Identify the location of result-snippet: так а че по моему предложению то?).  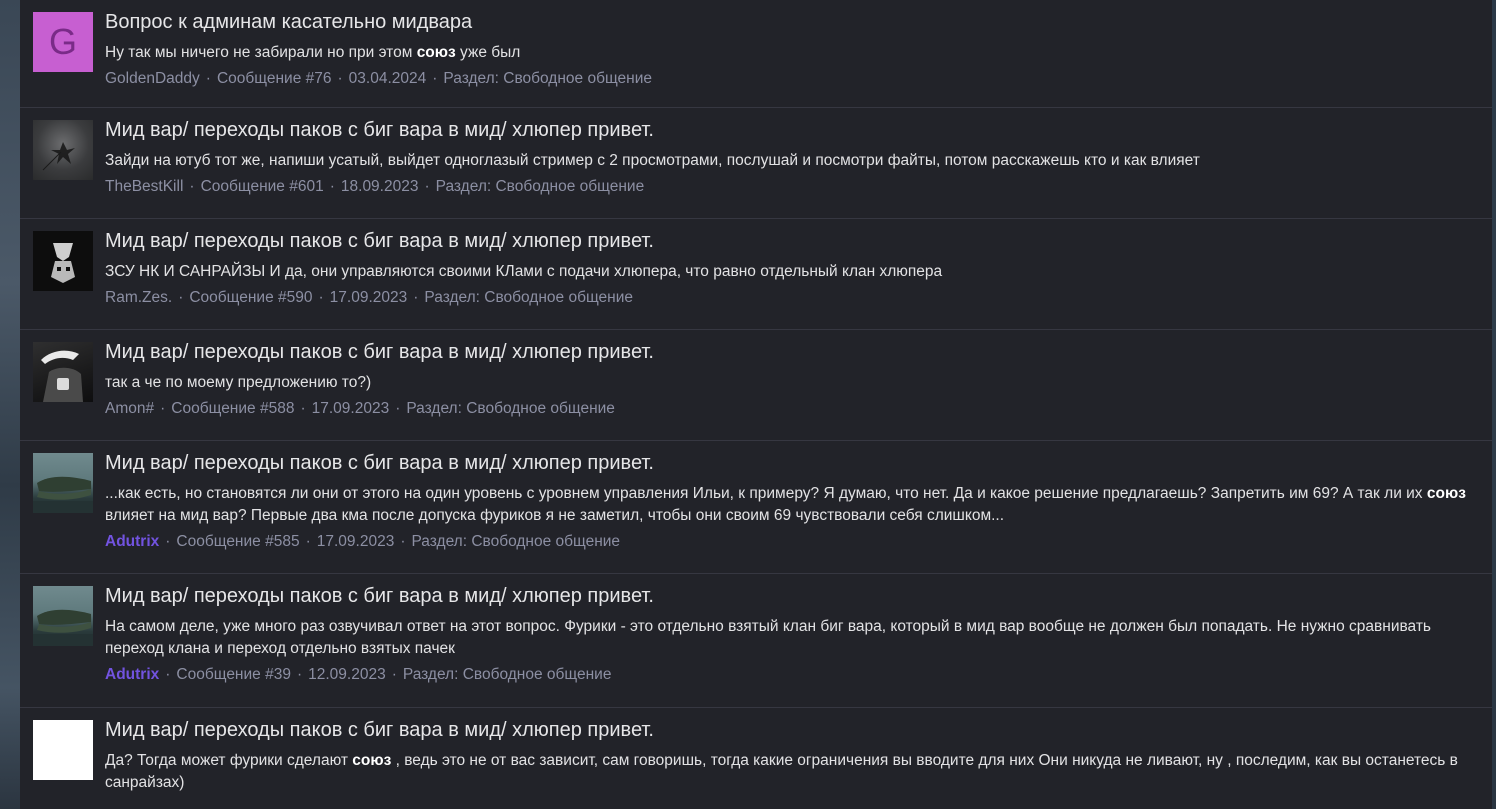
(788, 383).